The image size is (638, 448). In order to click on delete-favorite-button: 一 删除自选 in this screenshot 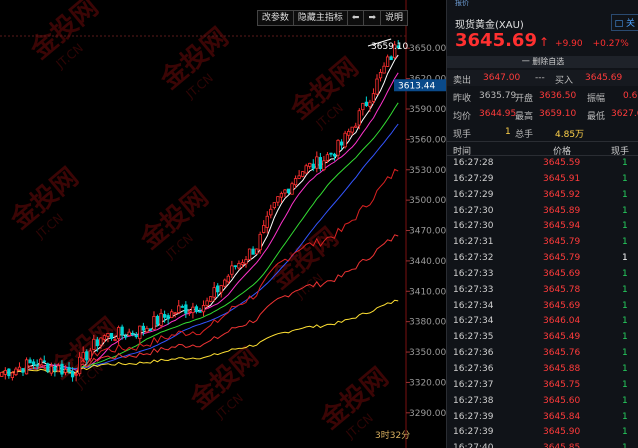, I will do `click(542, 62)`.